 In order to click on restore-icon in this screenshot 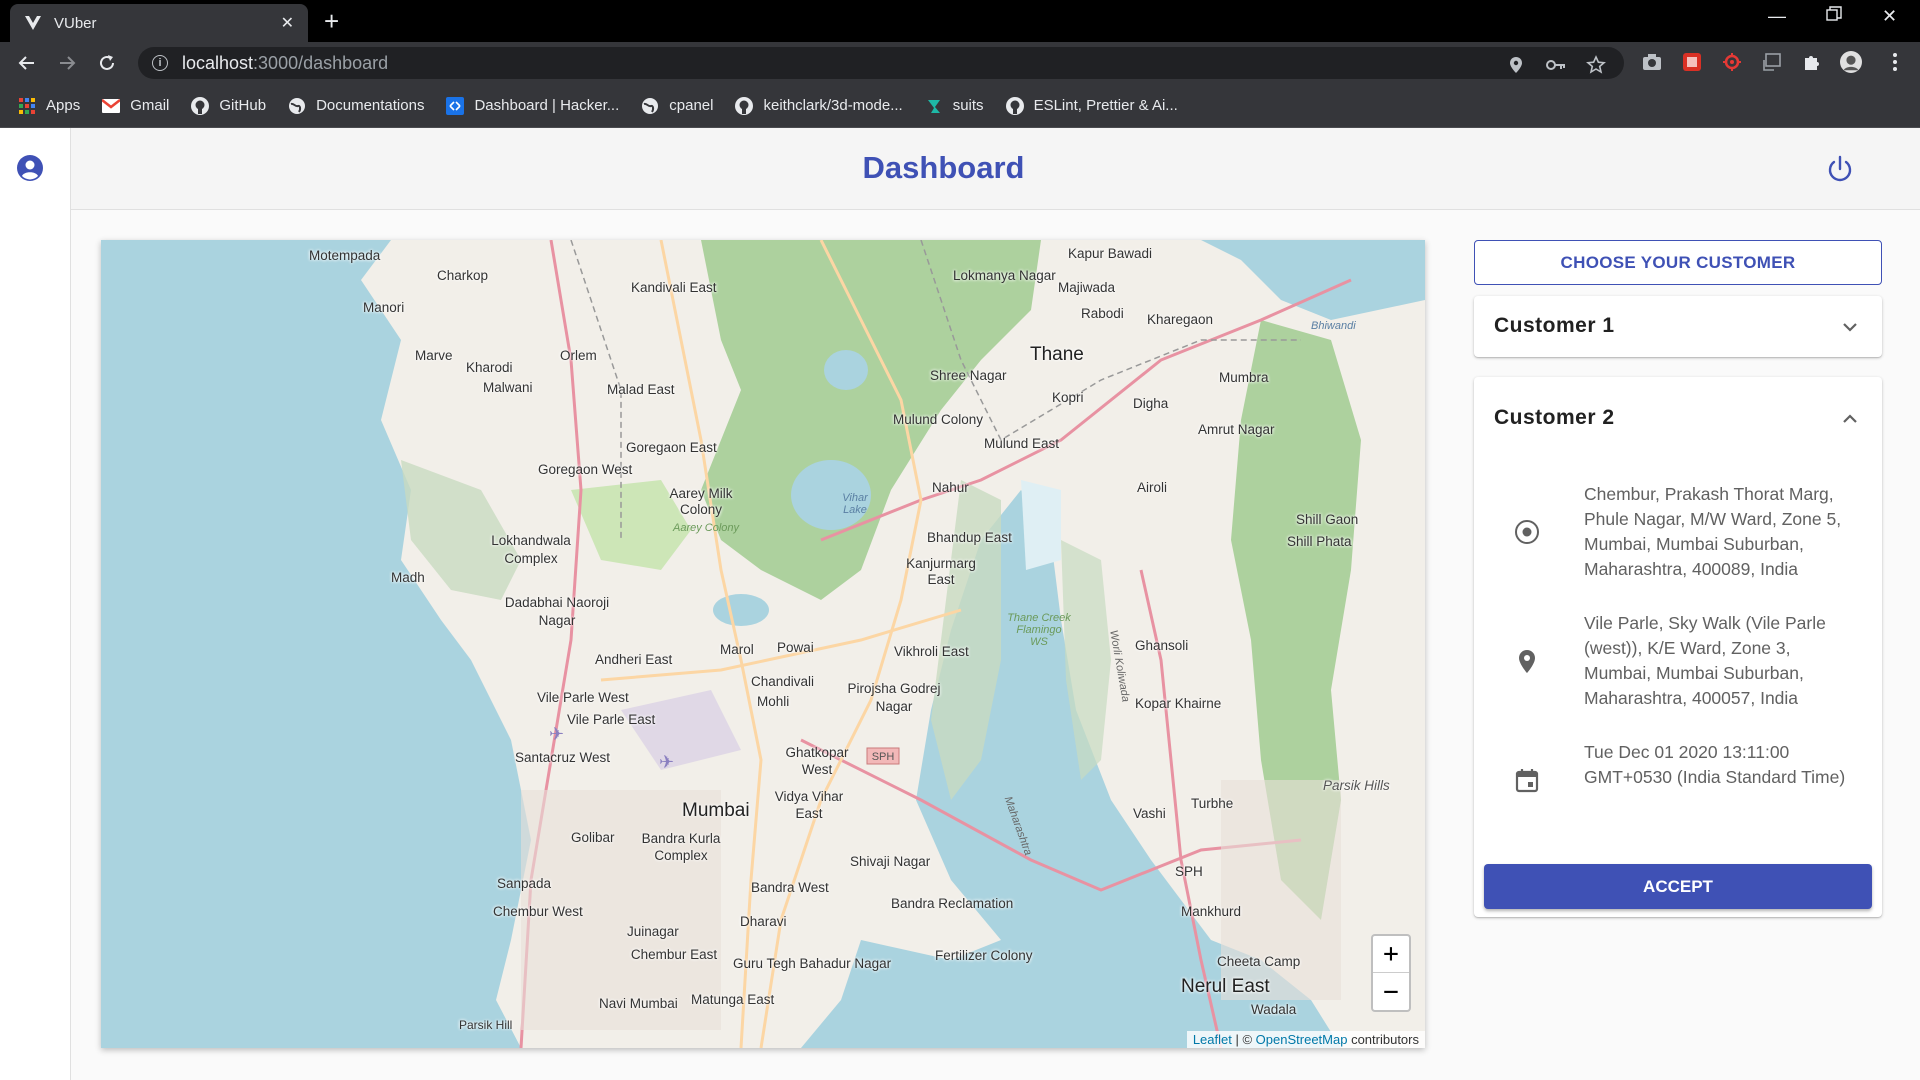, I will do `click(1834, 16)`.